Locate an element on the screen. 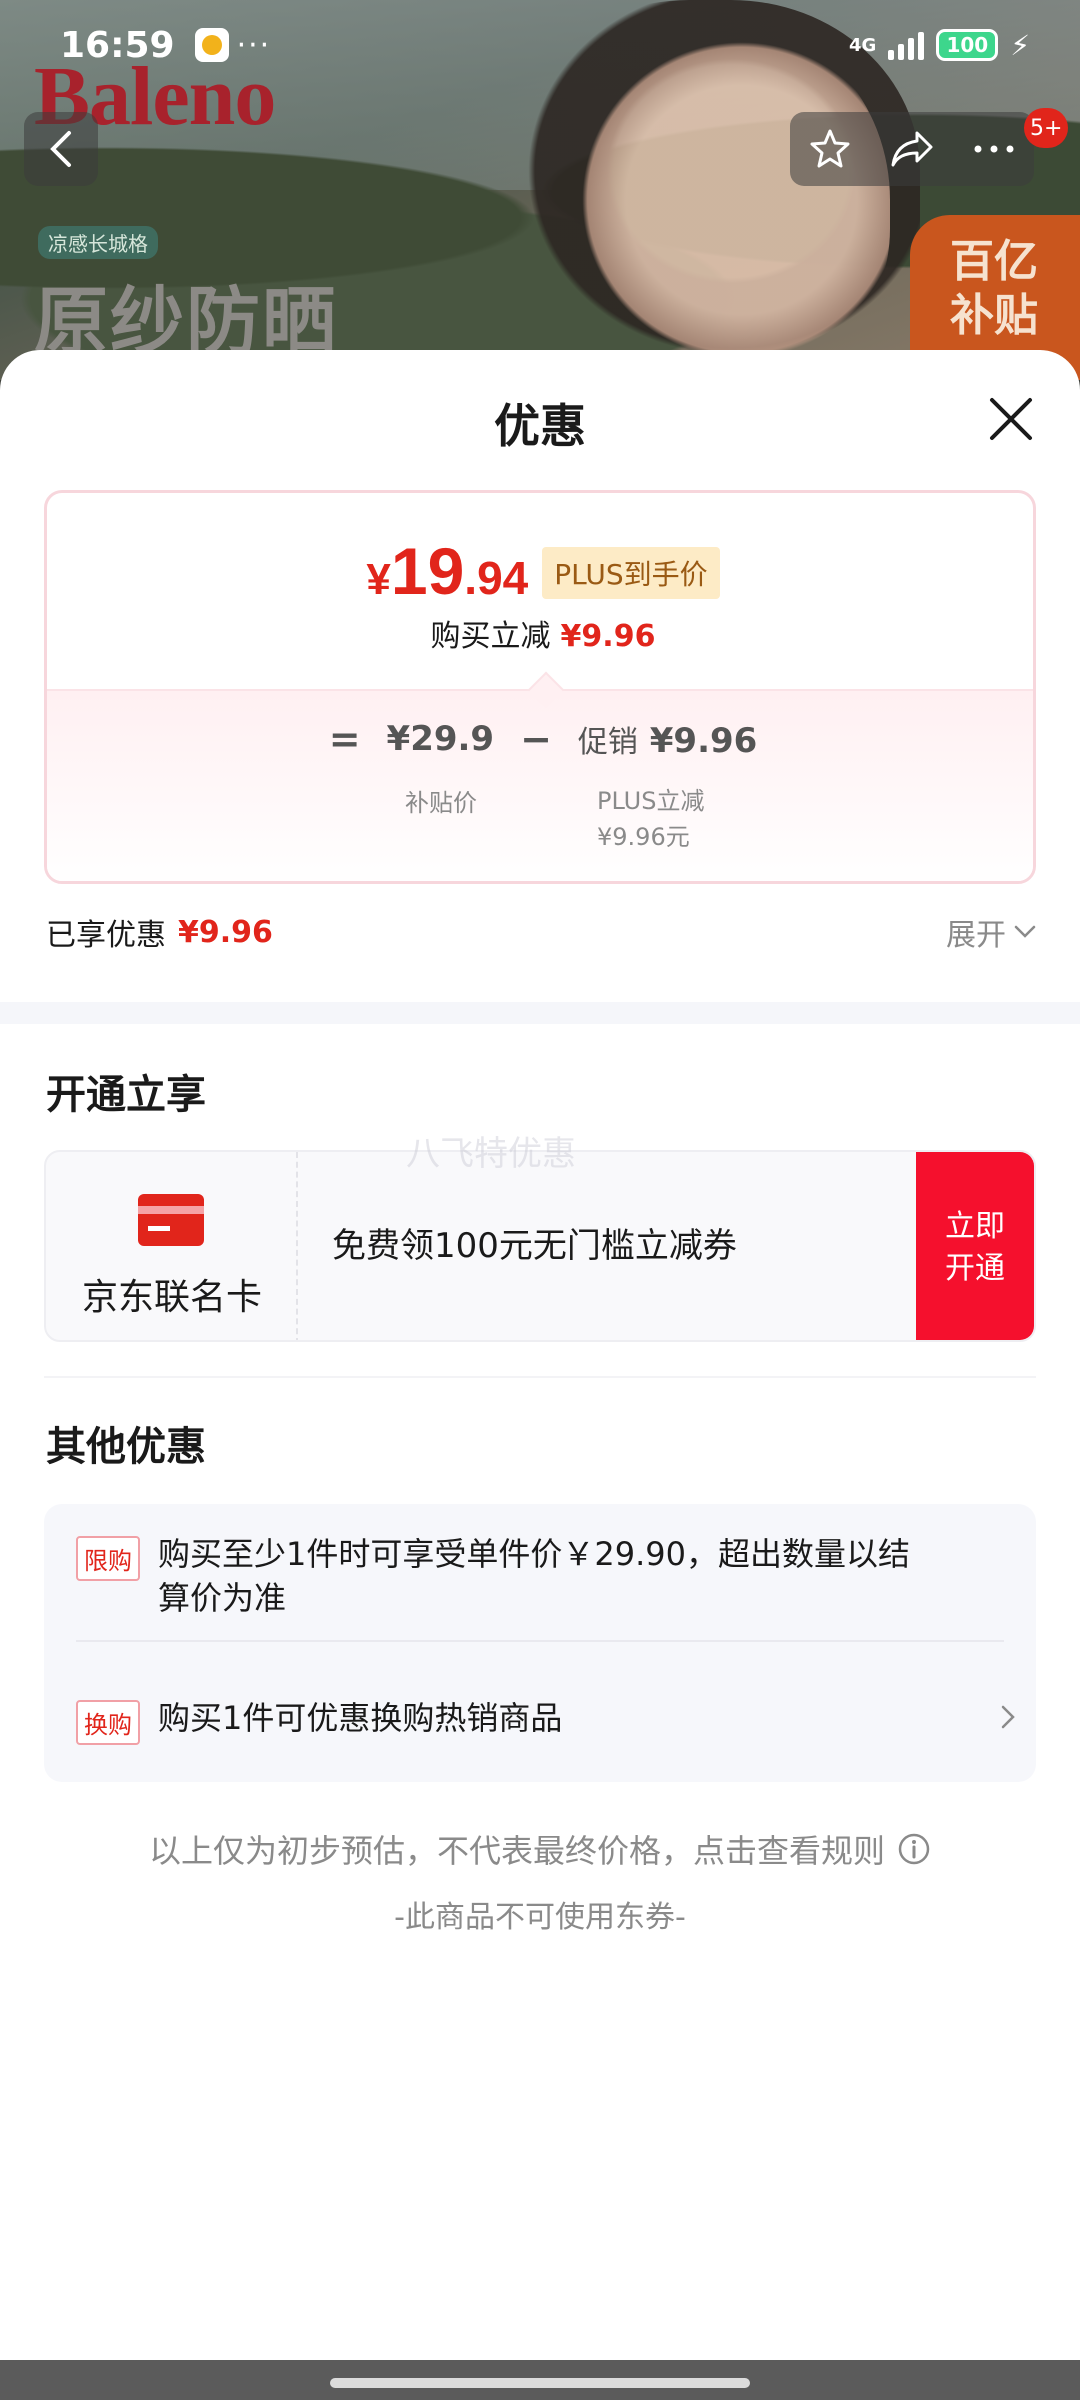  enjoyed-discount-row: 已享优惠 ¥9.96 展开 is located at coordinates (541, 932).